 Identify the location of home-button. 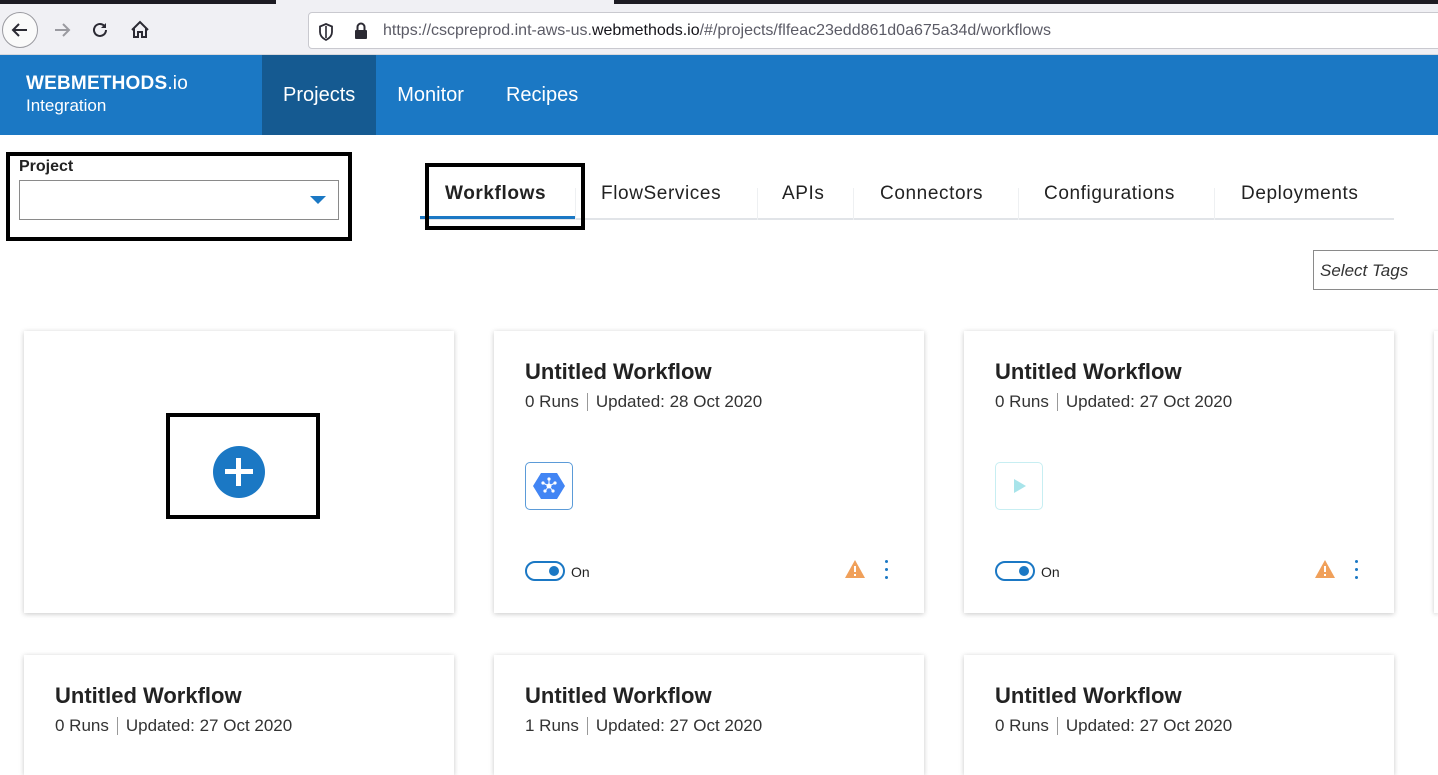
(140, 30).